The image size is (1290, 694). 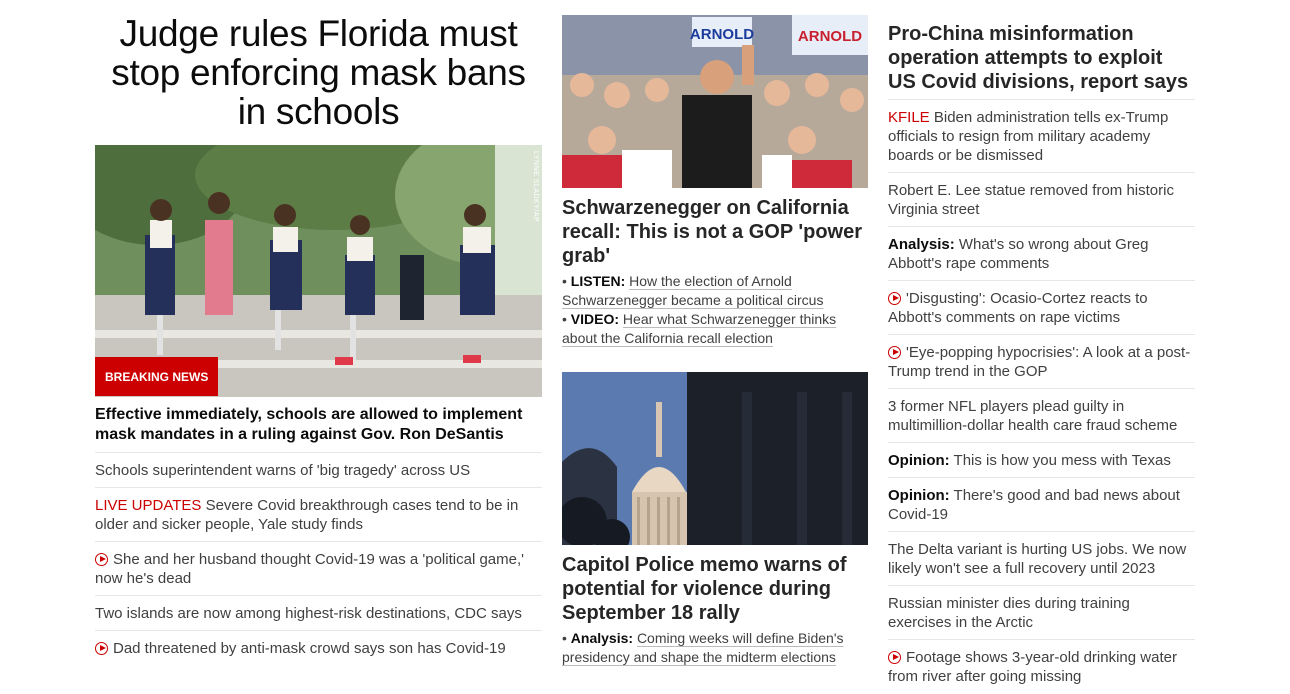 I want to click on capitol-dome-photo, so click(x=715, y=458).